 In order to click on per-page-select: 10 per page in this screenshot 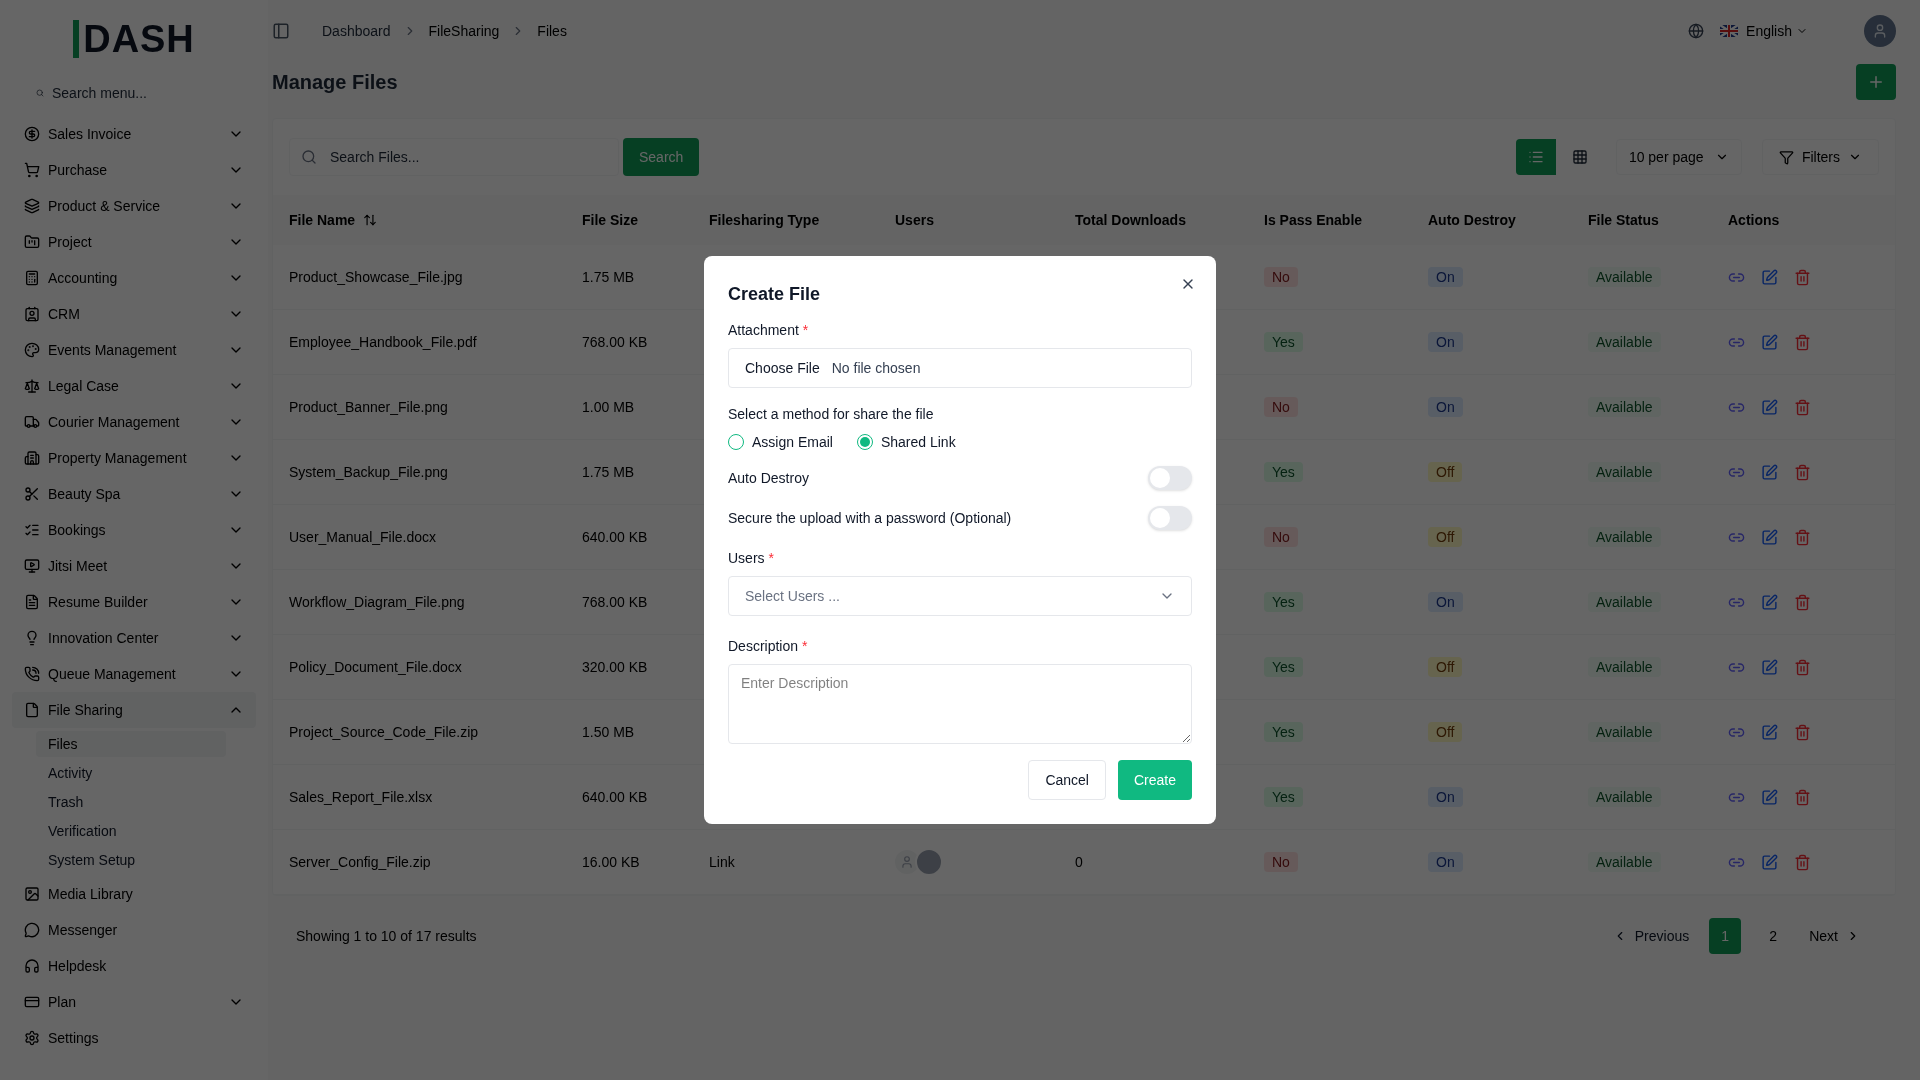, I will do `click(1678, 157)`.